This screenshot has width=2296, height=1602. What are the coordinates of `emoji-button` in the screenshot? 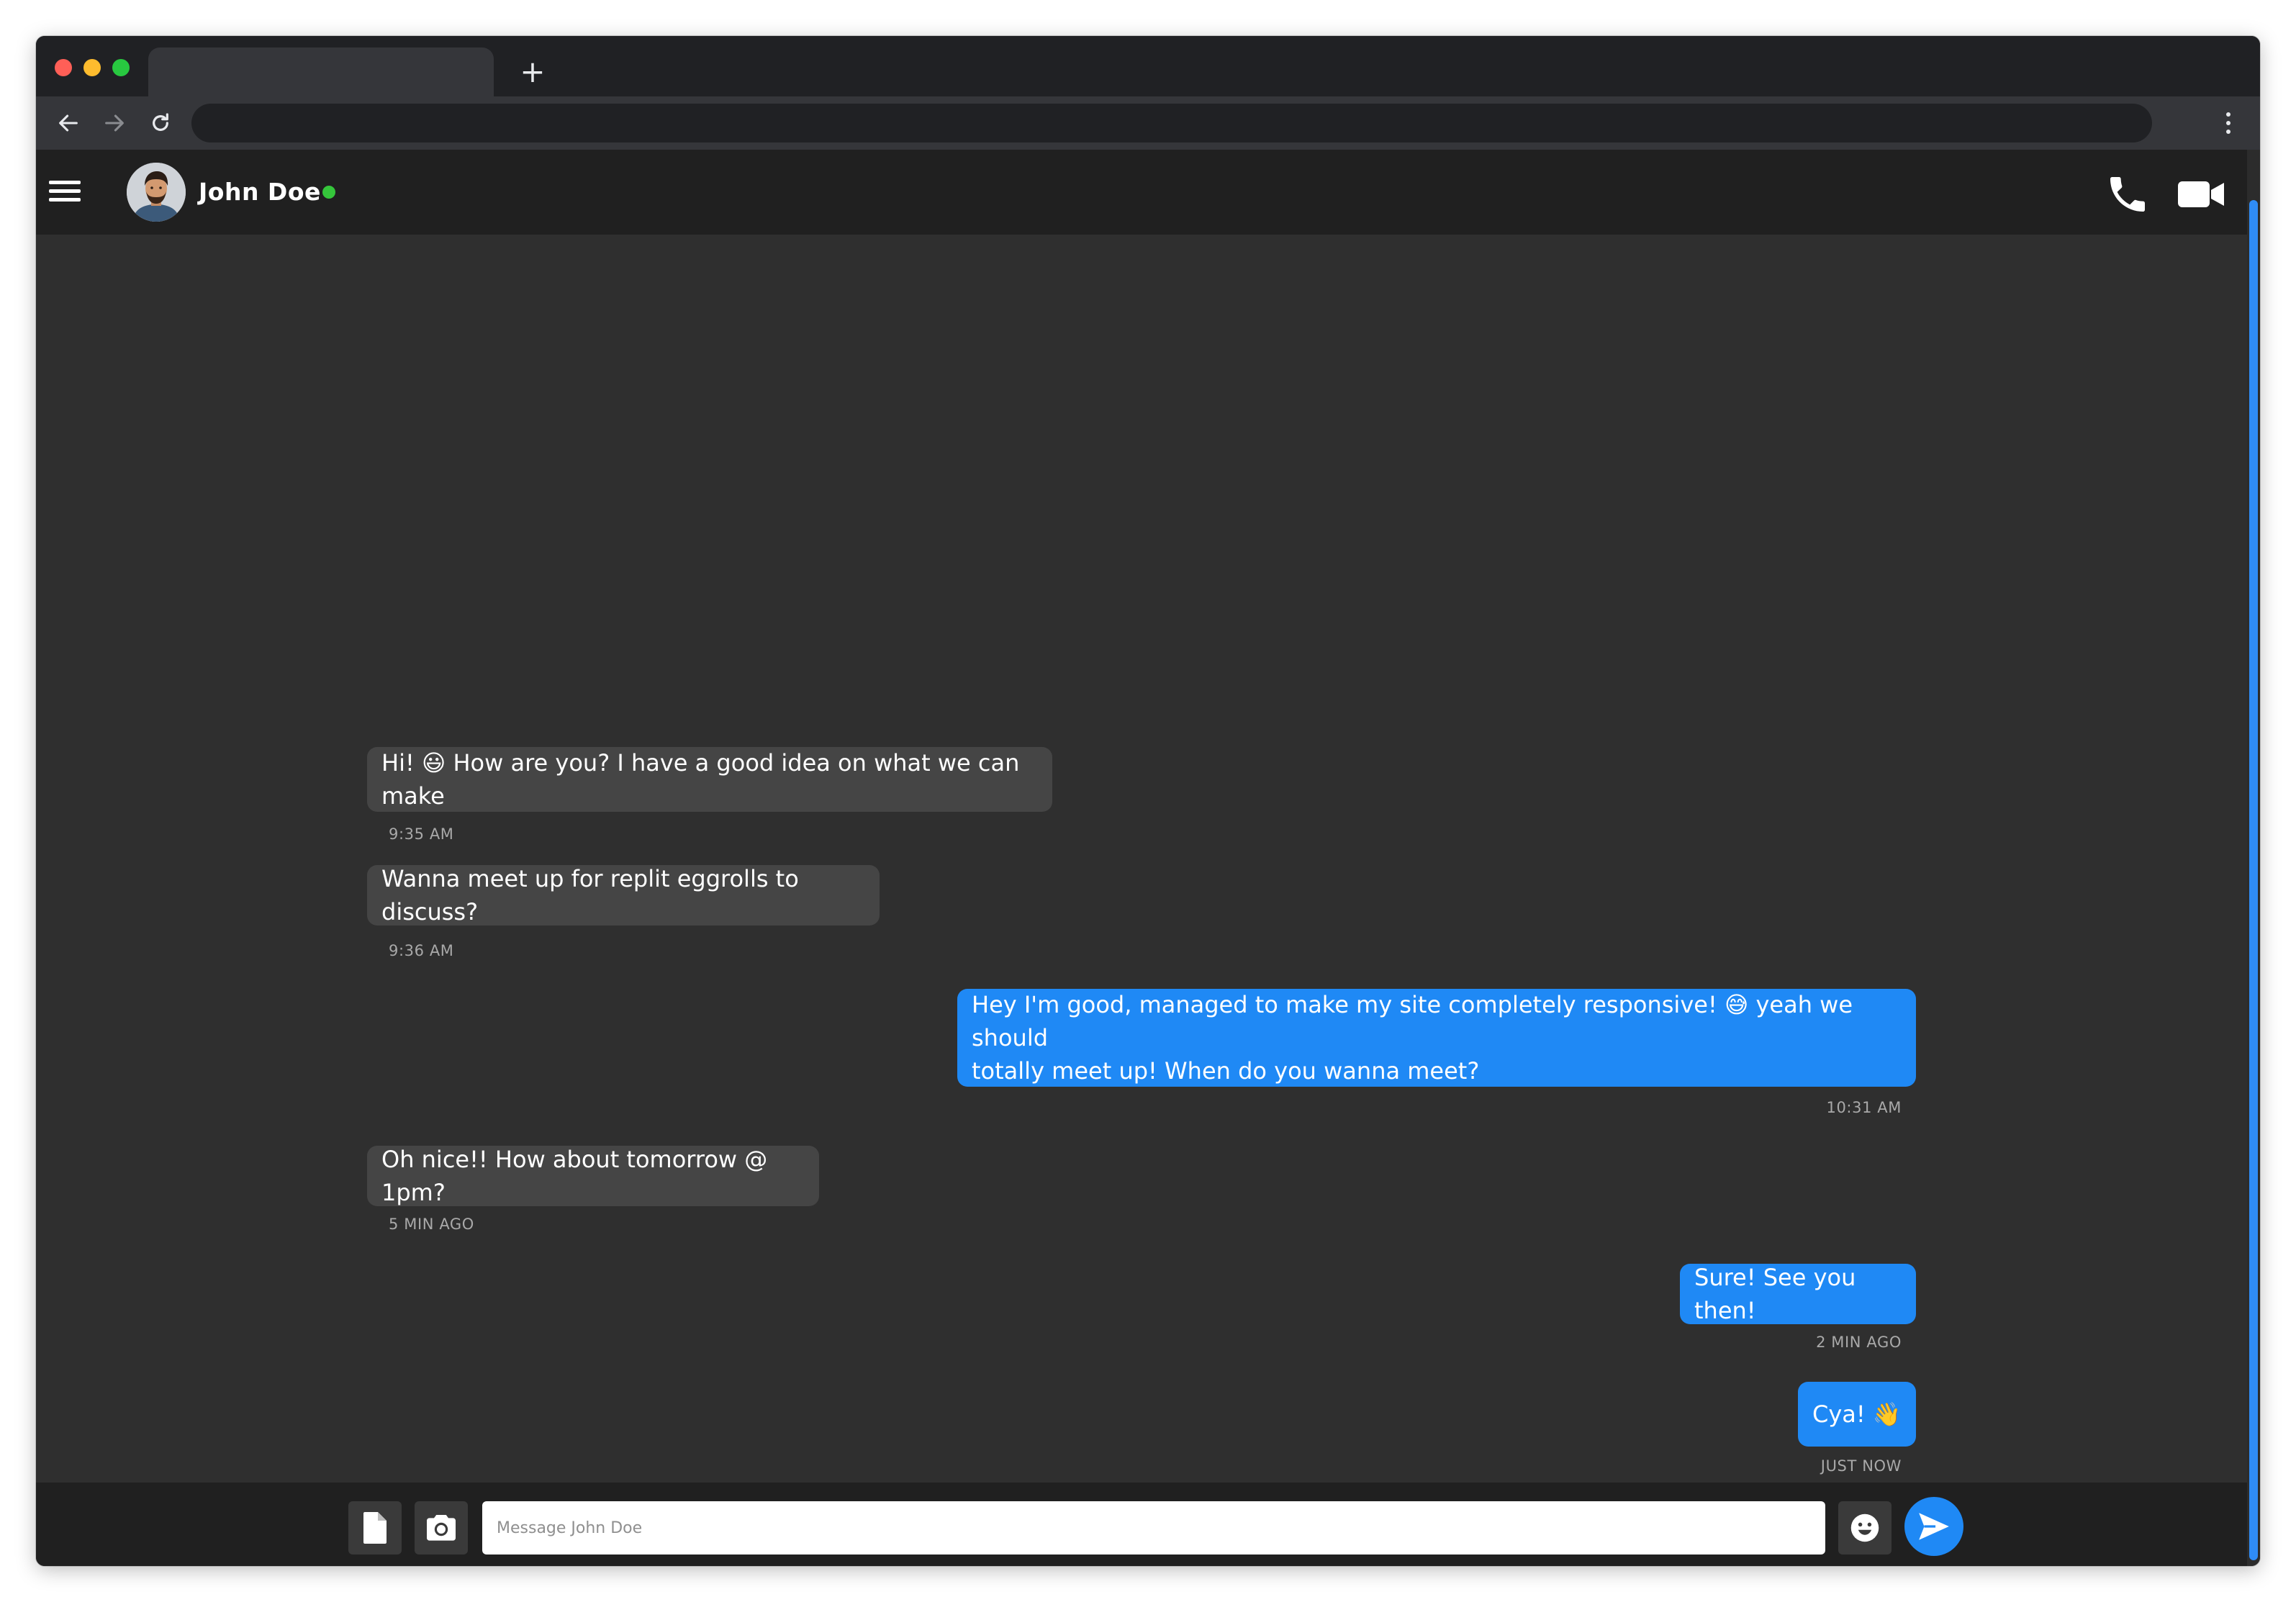 It's located at (1865, 1528).